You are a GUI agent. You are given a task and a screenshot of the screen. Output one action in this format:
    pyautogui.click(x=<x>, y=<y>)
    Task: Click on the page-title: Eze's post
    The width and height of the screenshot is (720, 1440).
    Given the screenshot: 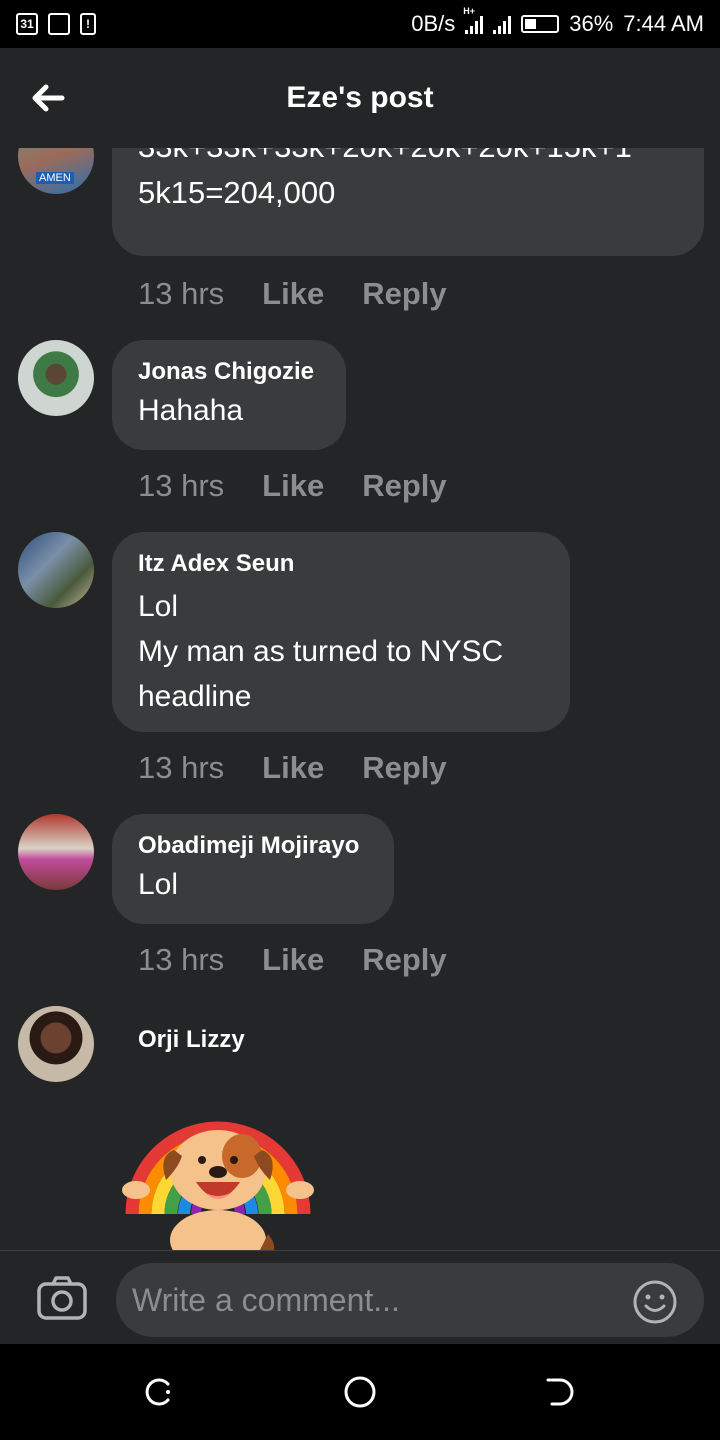 What is the action you would take?
    pyautogui.click(x=360, y=97)
    